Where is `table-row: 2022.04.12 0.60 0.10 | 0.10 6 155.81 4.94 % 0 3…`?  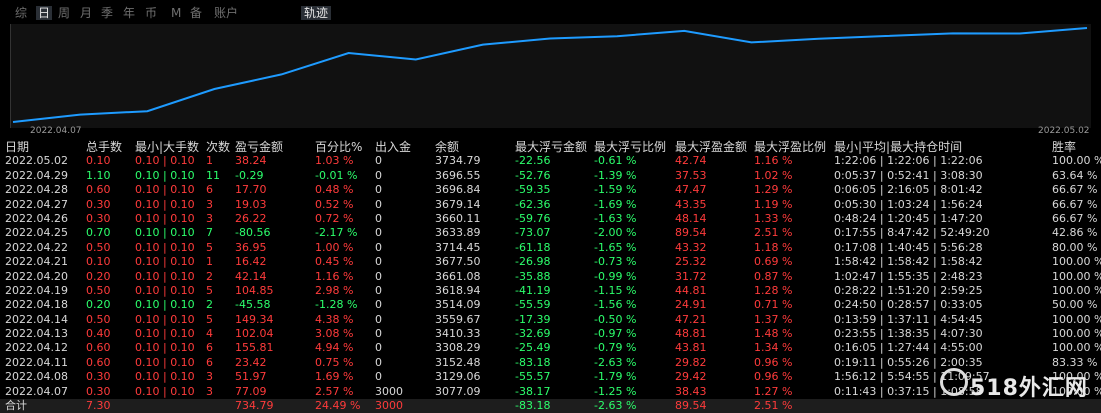
table-row: 2022.04.12 0.60 0.10 | 0.10 6 155.81 4.94 % 0 3… is located at coordinates (550, 348).